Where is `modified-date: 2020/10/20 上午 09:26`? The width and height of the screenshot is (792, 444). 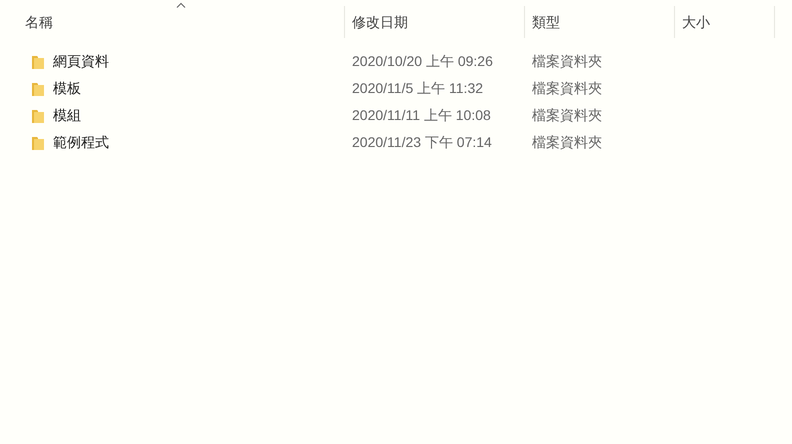
modified-date: 2020/10/20 上午 09:26 is located at coordinates (422, 61).